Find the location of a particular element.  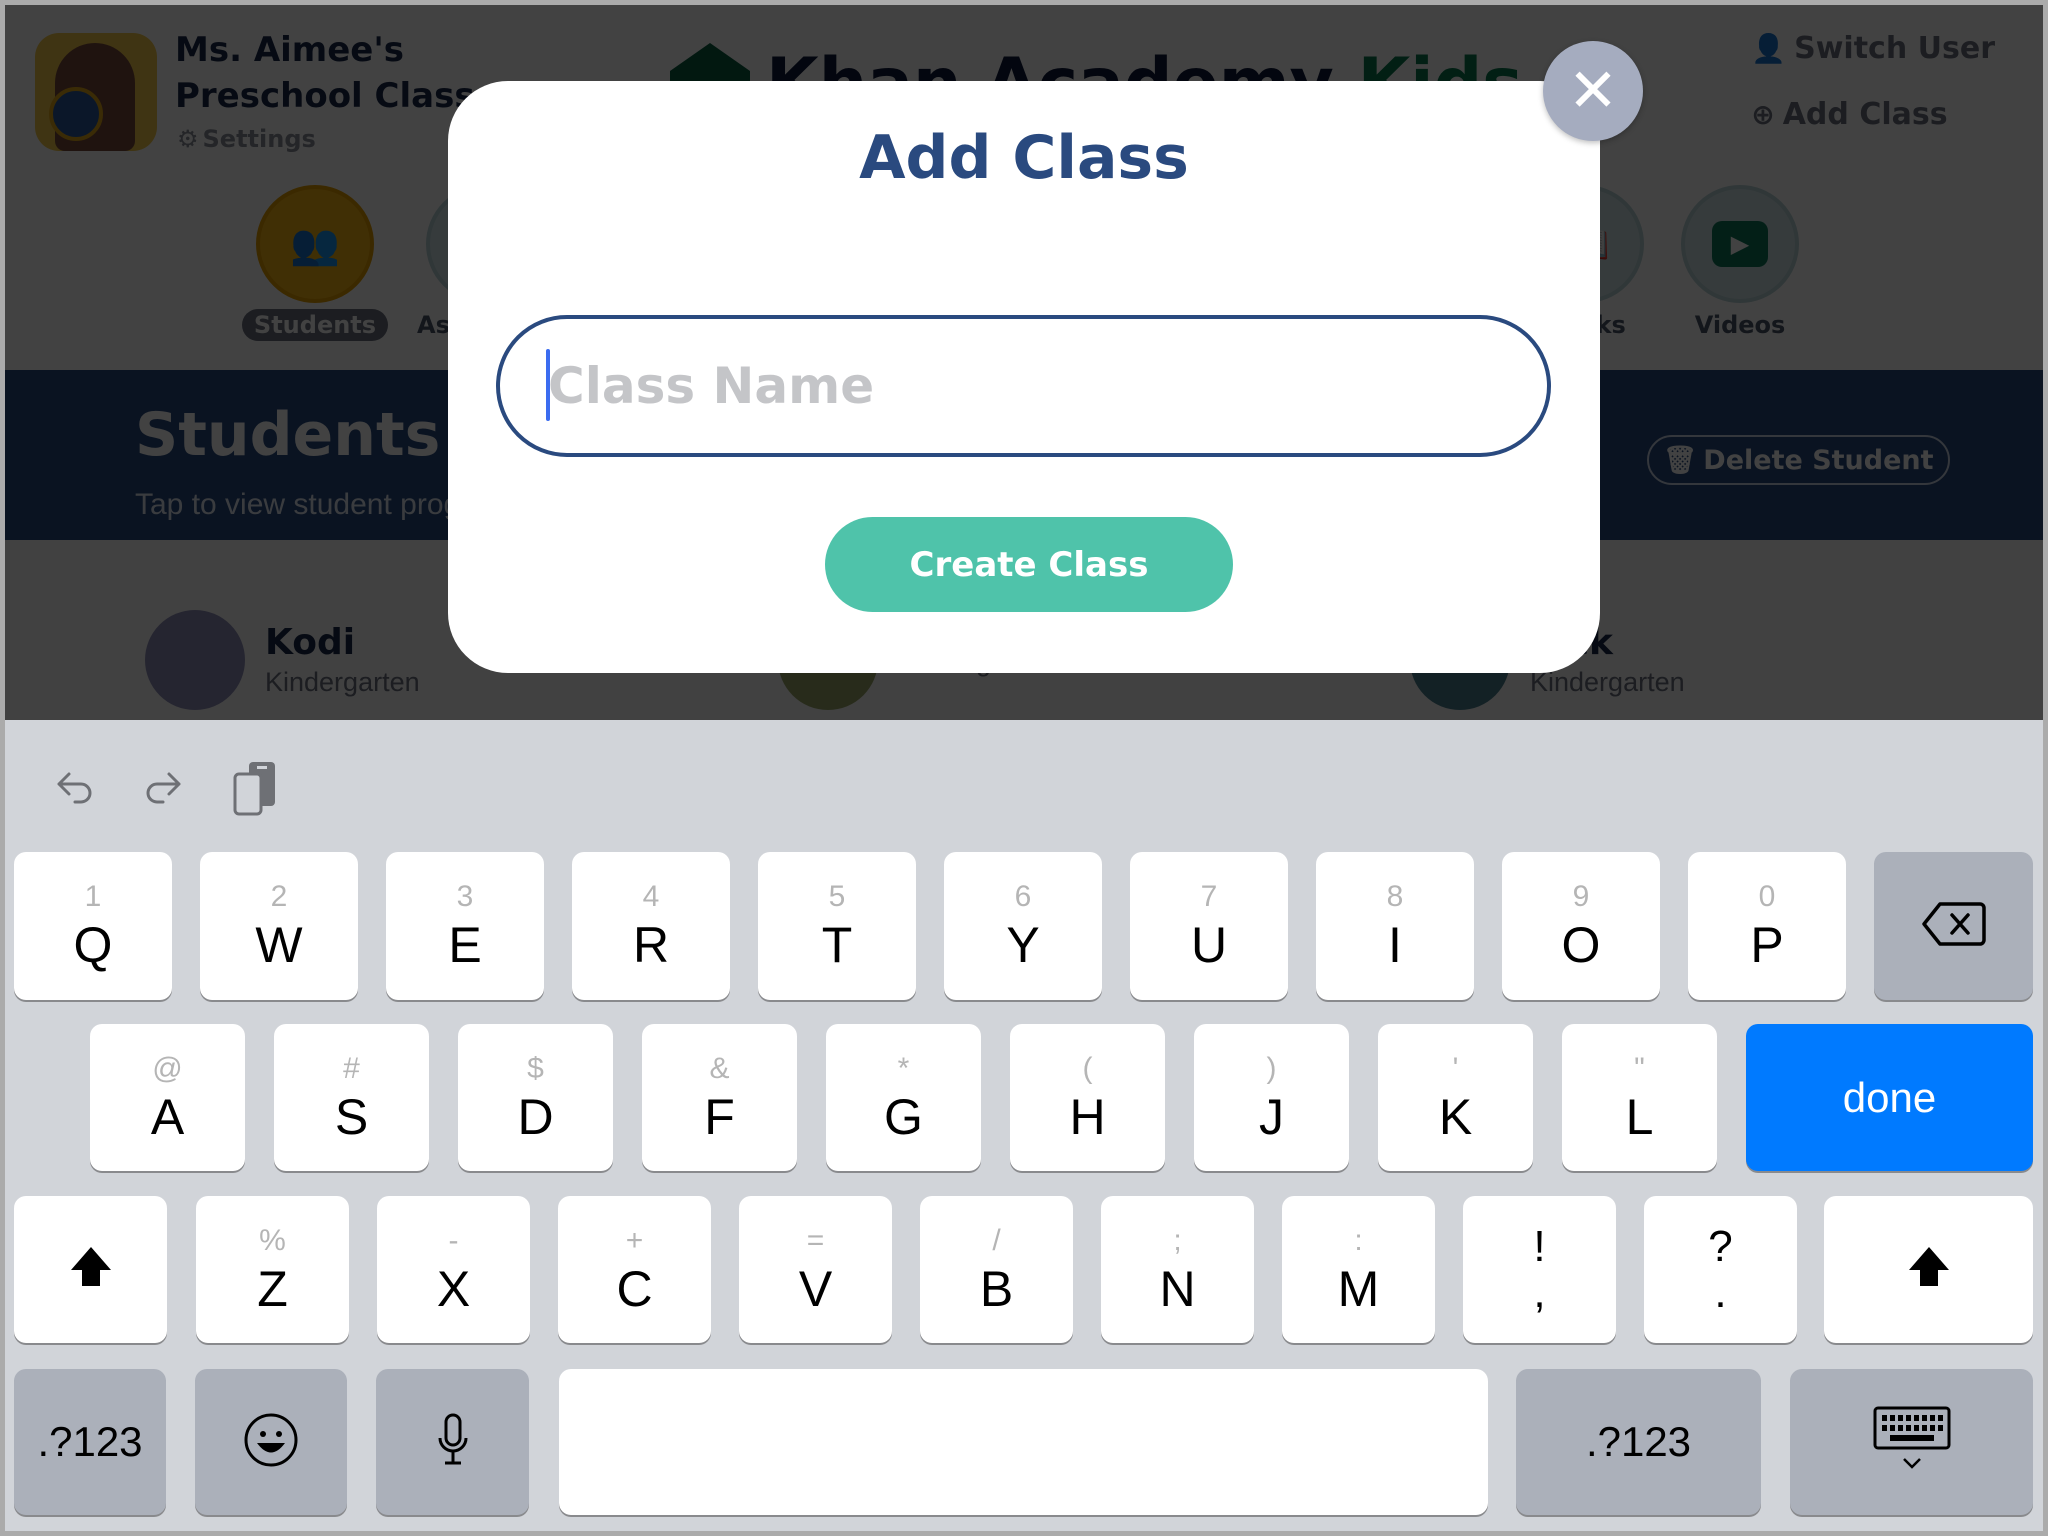

paste-icon is located at coordinates (254, 789).